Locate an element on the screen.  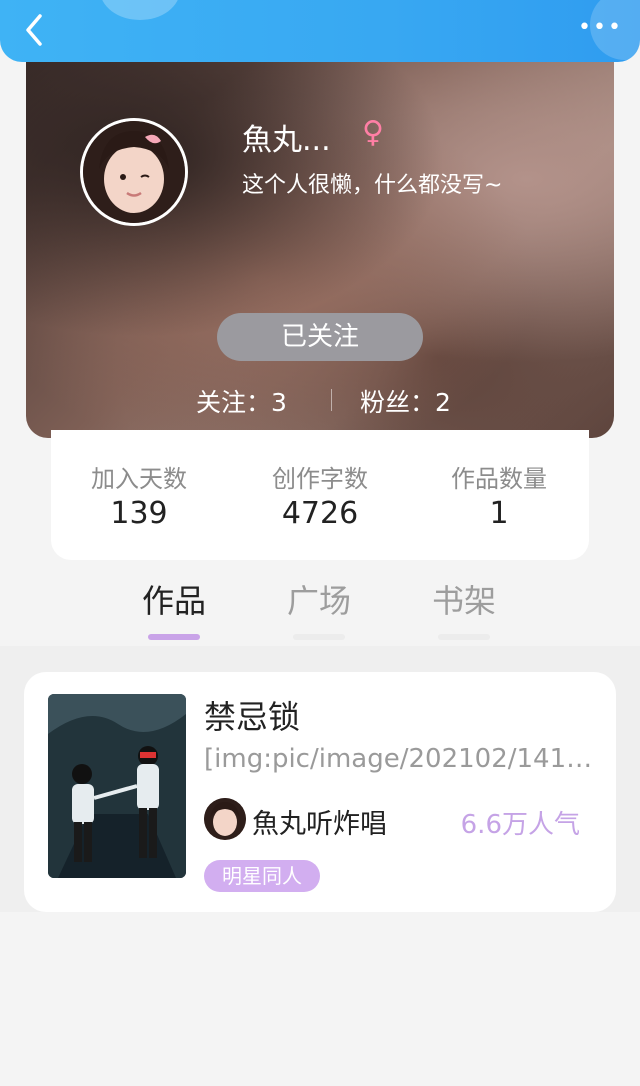
tab-label: 广场 is located at coordinates (318, 601).